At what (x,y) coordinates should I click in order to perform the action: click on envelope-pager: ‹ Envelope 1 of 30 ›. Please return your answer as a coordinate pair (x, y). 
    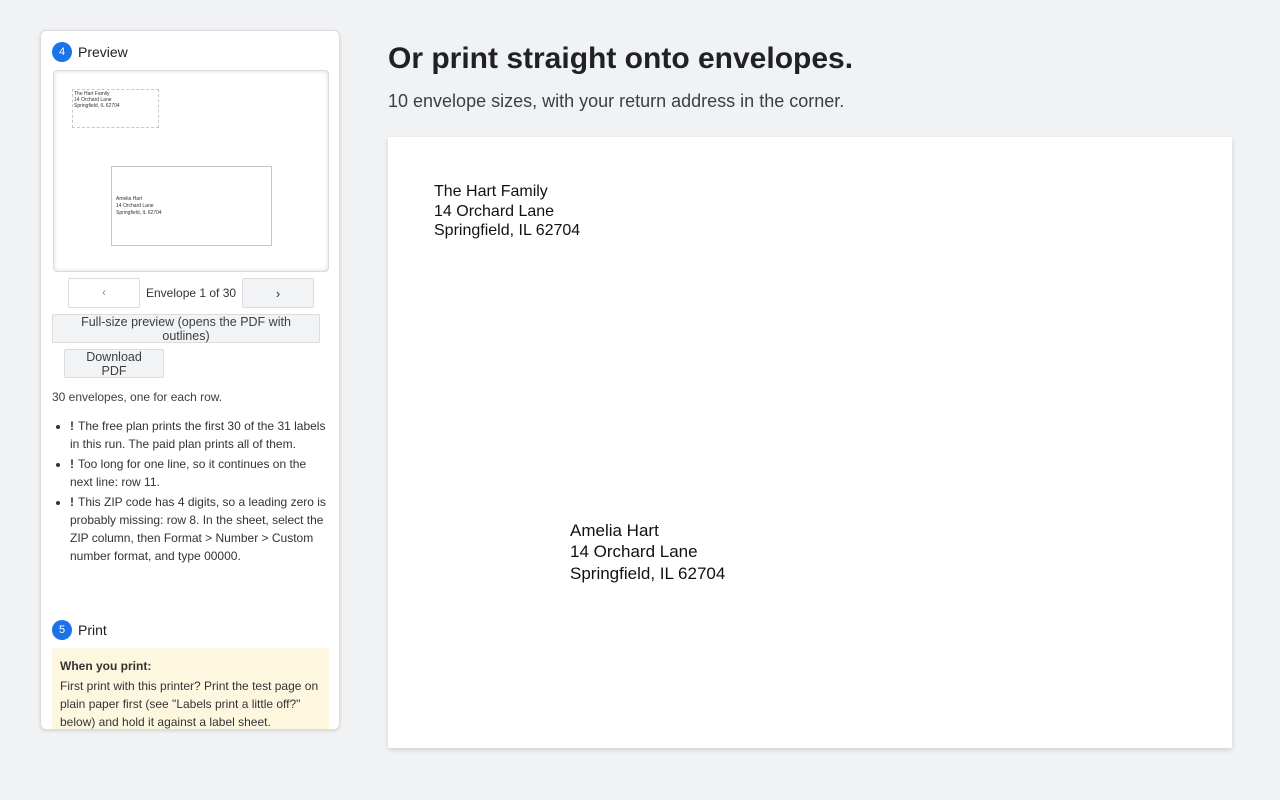
    Looking at the image, I should click on (191, 293).